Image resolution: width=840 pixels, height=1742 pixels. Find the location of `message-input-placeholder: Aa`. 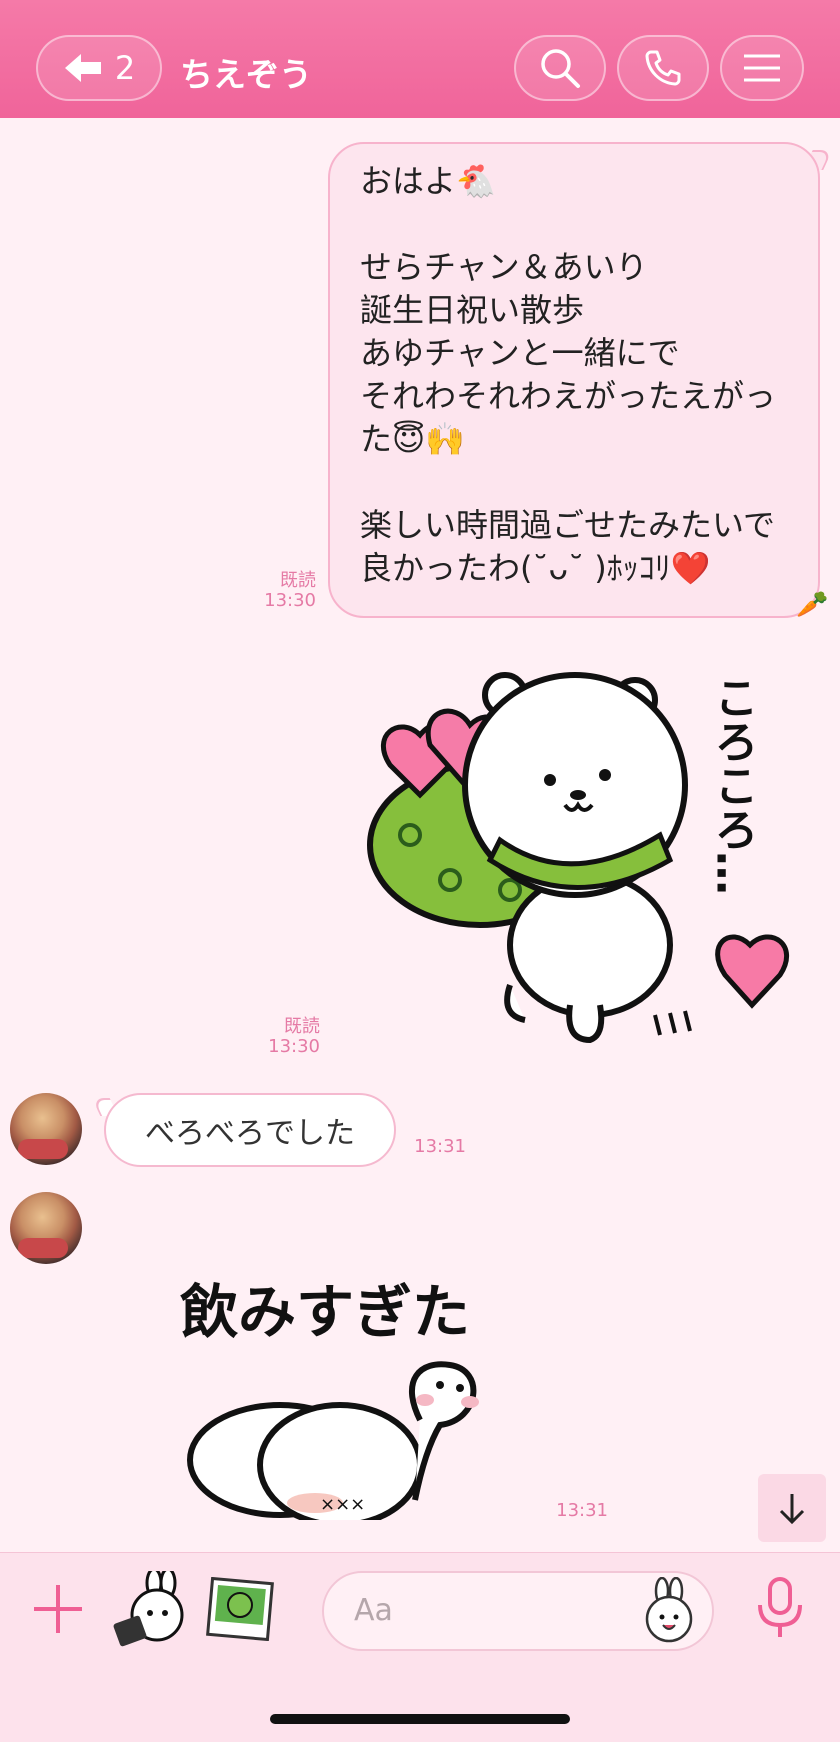

message-input-placeholder: Aa is located at coordinates (373, 1610).